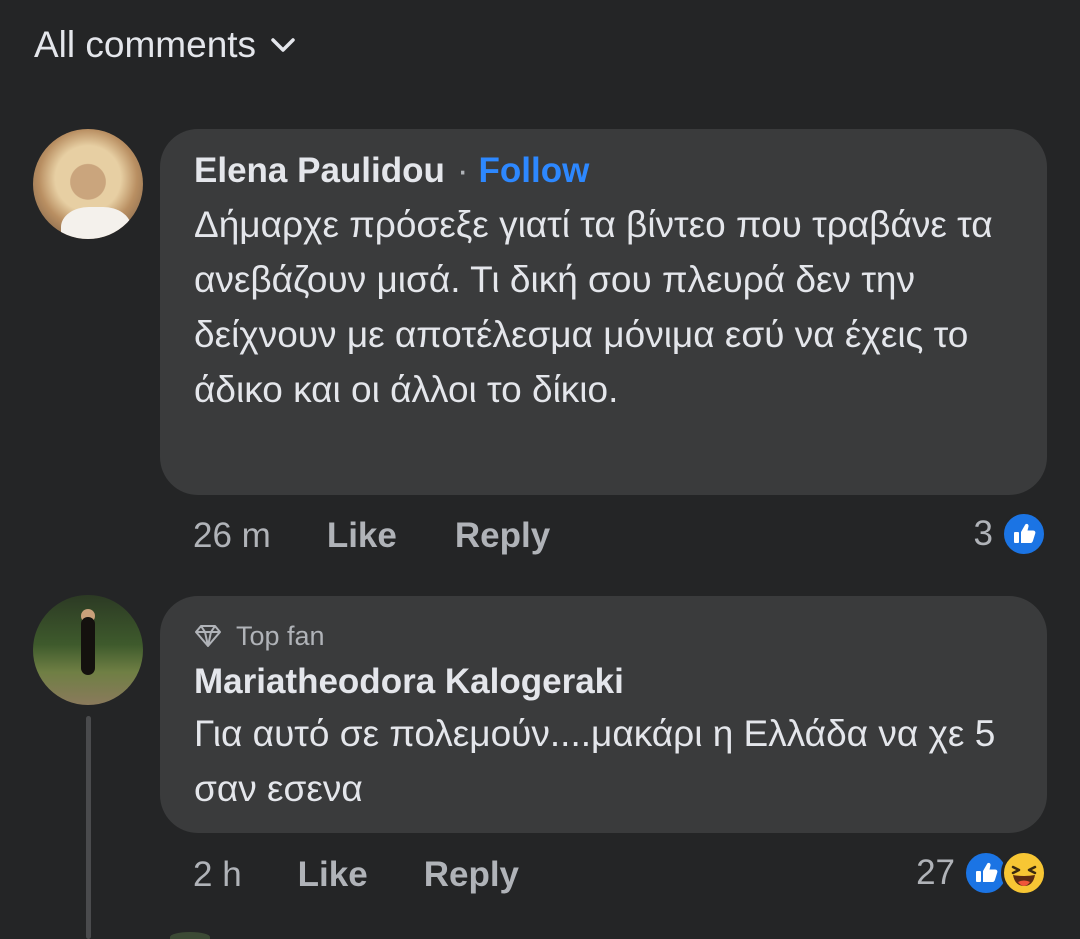 This screenshot has width=1080, height=939. I want to click on reaction-count: 3, so click(983, 533).